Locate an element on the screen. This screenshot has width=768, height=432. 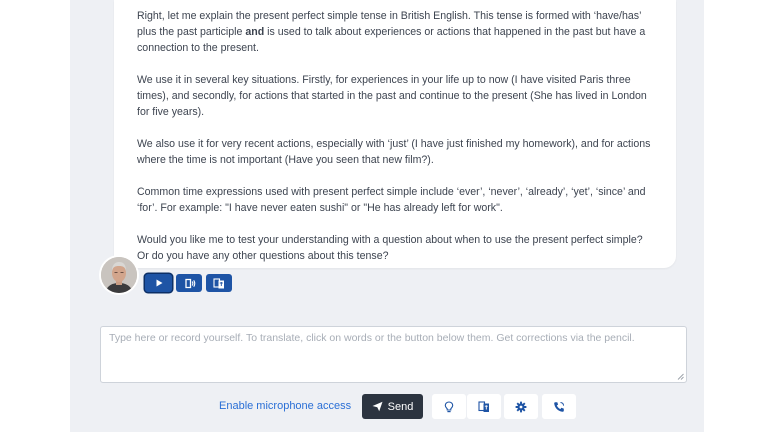
send-button: Send is located at coordinates (392, 406).